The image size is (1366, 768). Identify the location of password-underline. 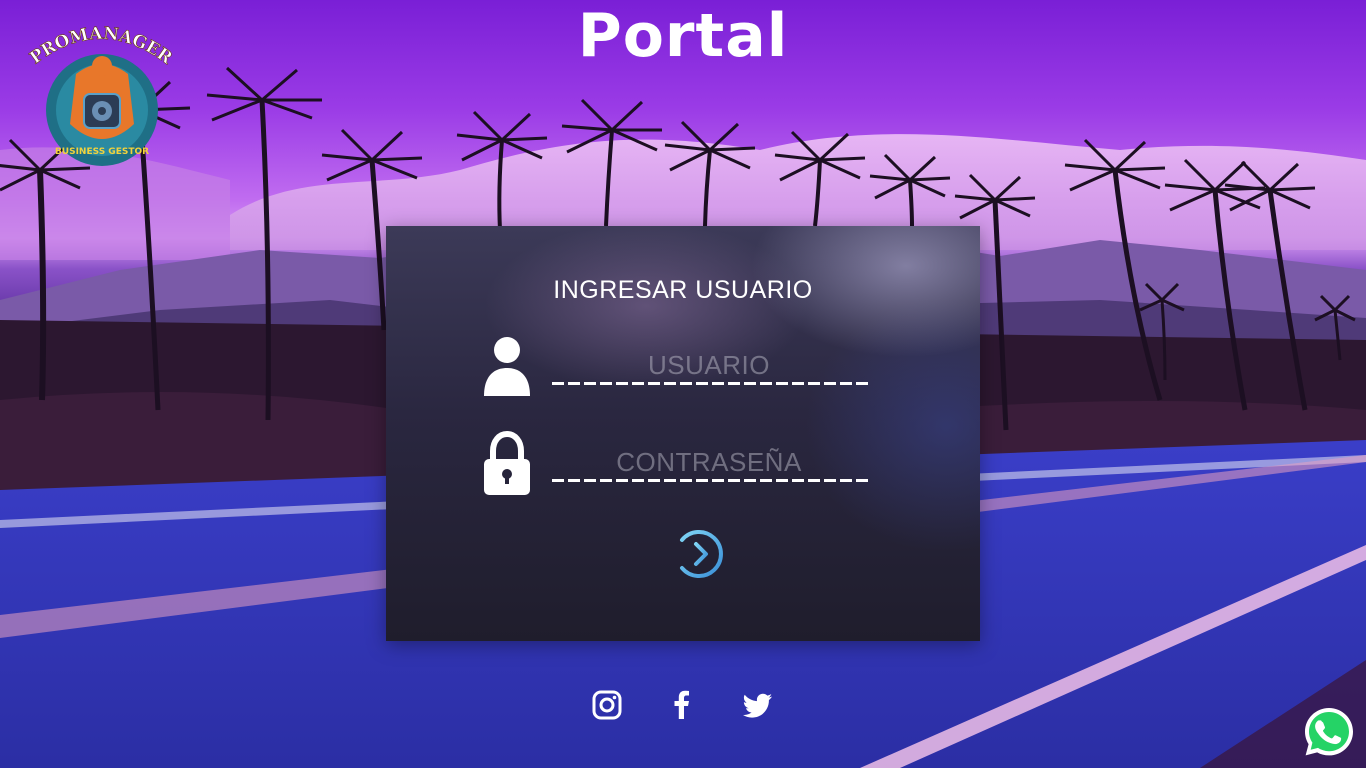
(710, 480).